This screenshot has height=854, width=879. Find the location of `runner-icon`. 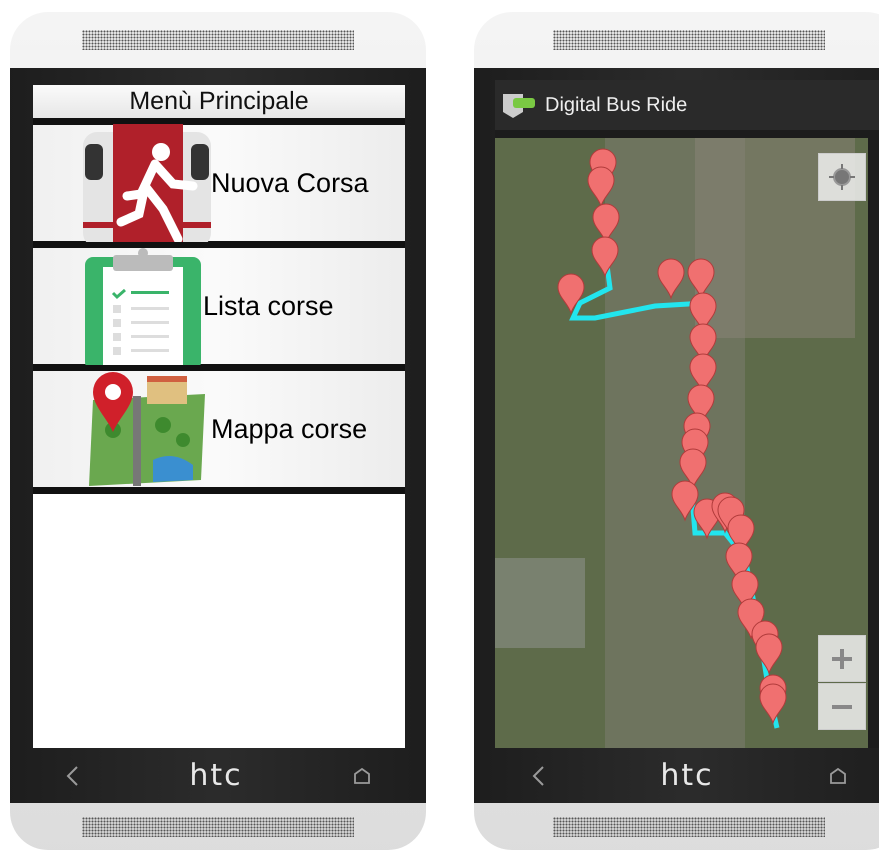

runner-icon is located at coordinates (147, 183).